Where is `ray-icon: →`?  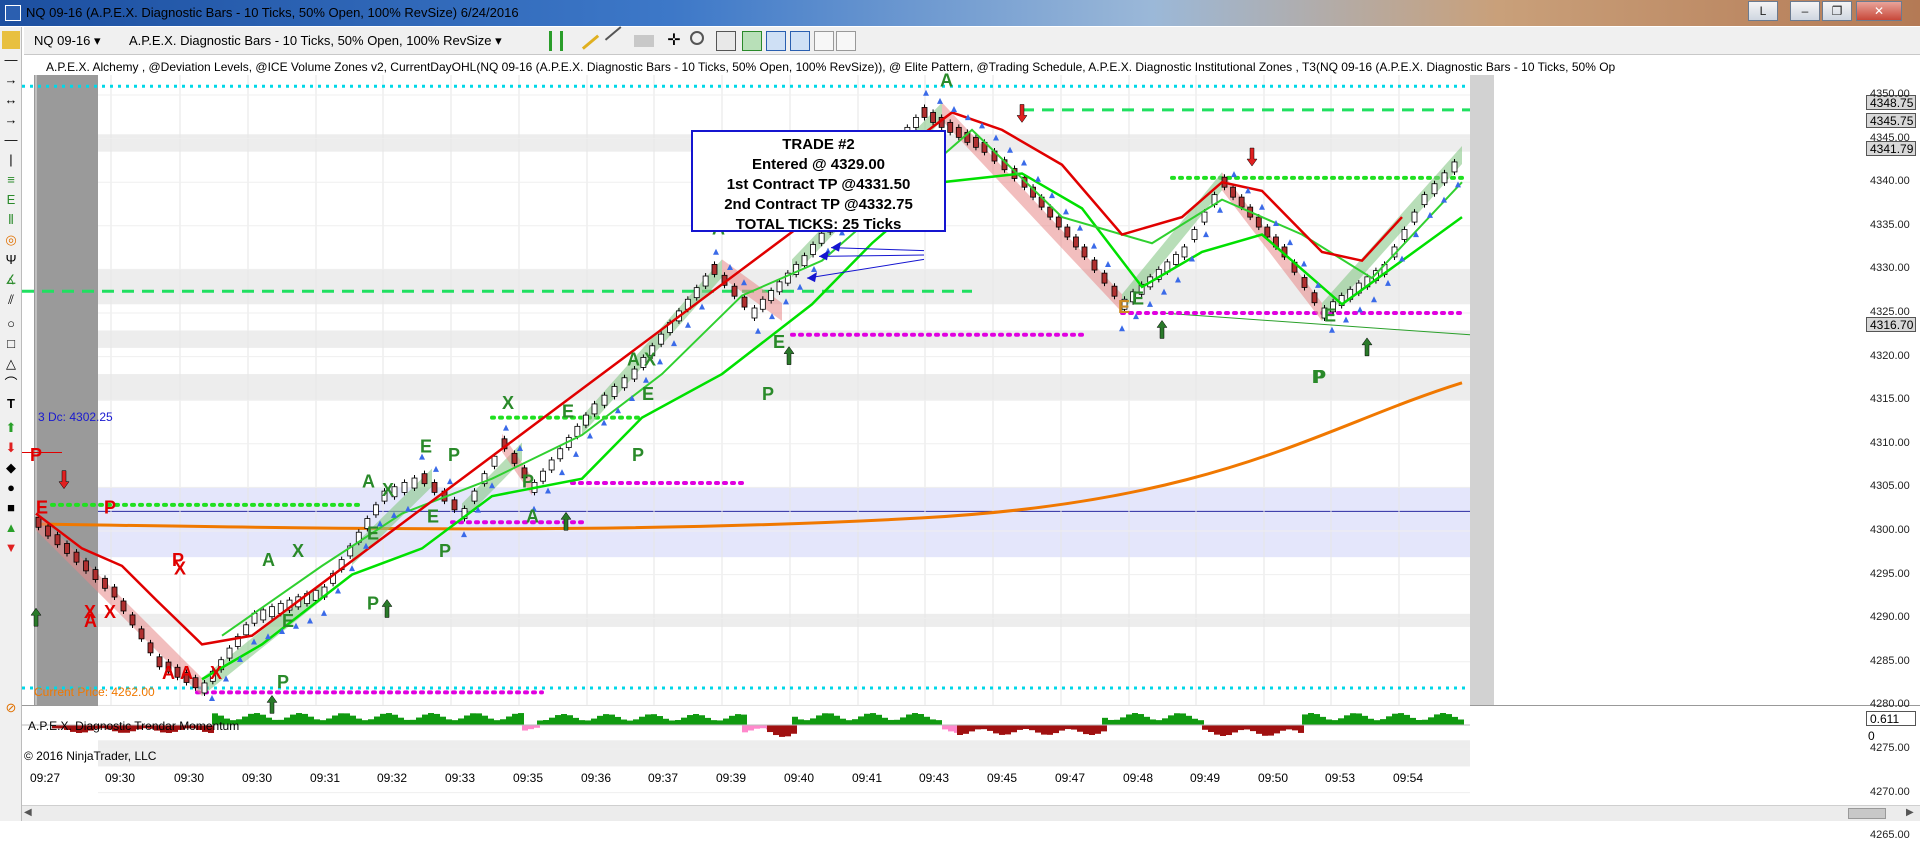 ray-icon: → is located at coordinates (11, 80).